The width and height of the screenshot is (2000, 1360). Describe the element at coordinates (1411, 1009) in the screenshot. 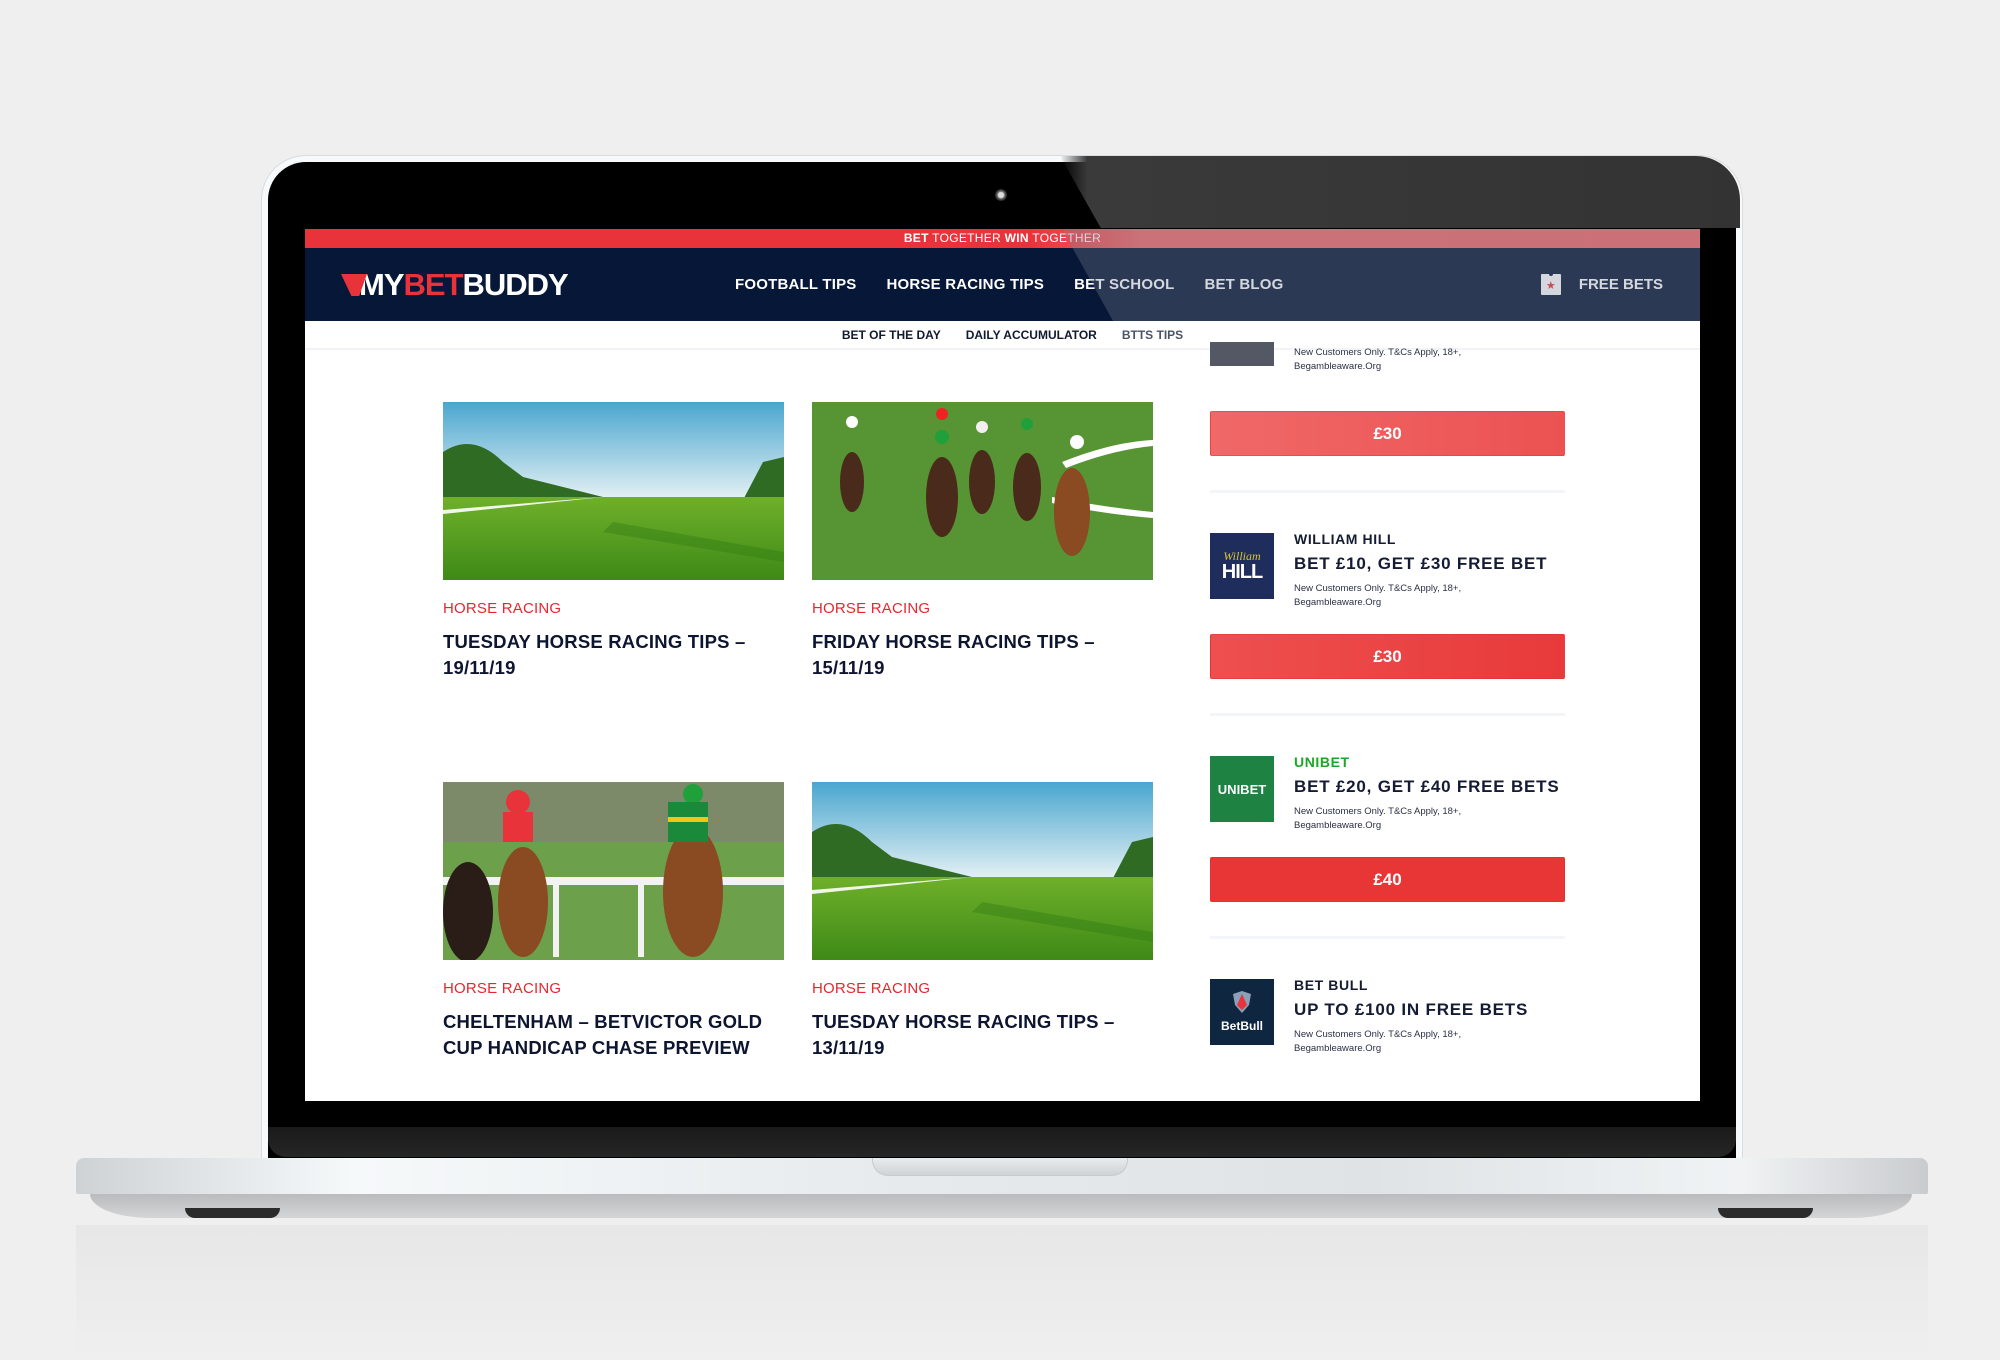

I see `offer-headline: UP TO £100 IN FREE BETS` at that location.